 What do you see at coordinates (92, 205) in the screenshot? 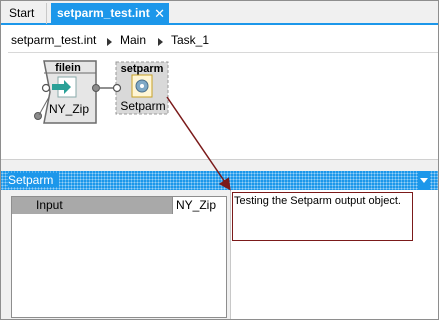
I see `property-label: Input` at bounding box center [92, 205].